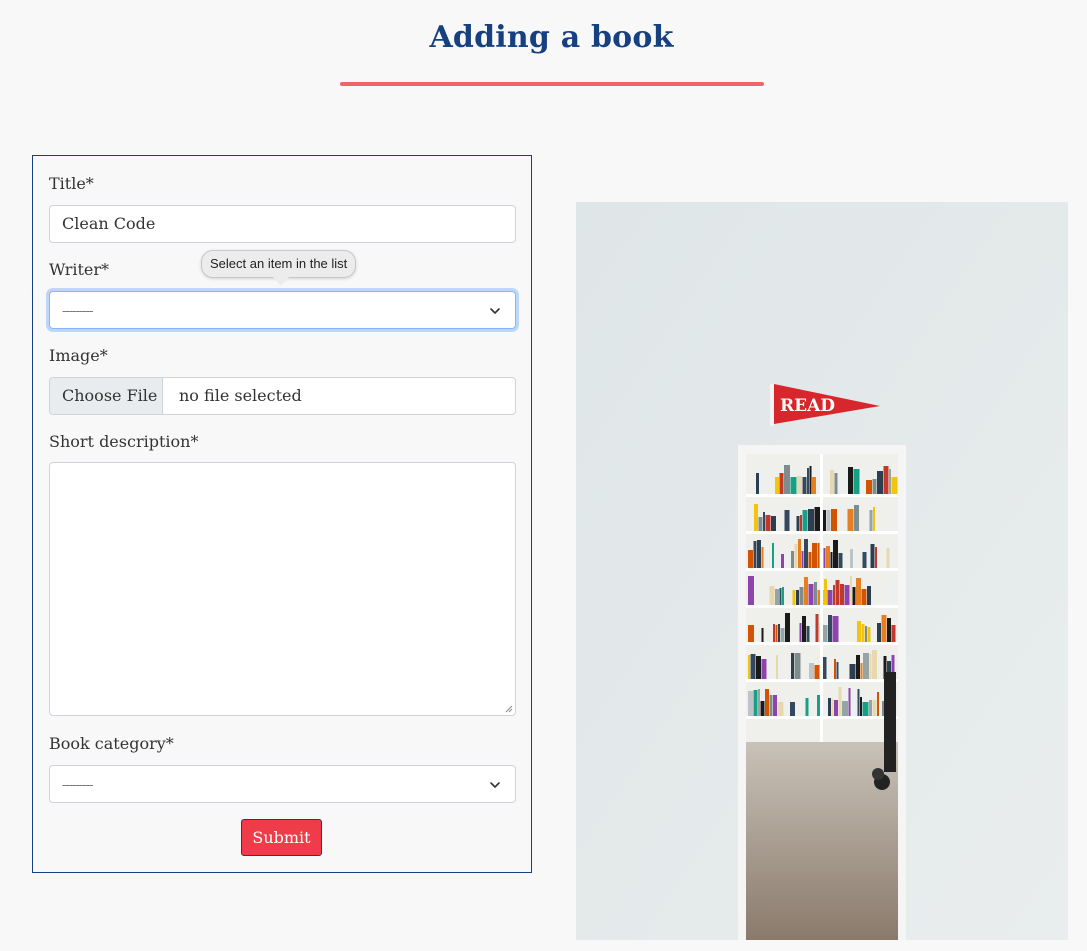 This screenshot has height=951, width=1087. Describe the element at coordinates (78, 311) in the screenshot. I see `writer-selected-value: ---------` at that location.